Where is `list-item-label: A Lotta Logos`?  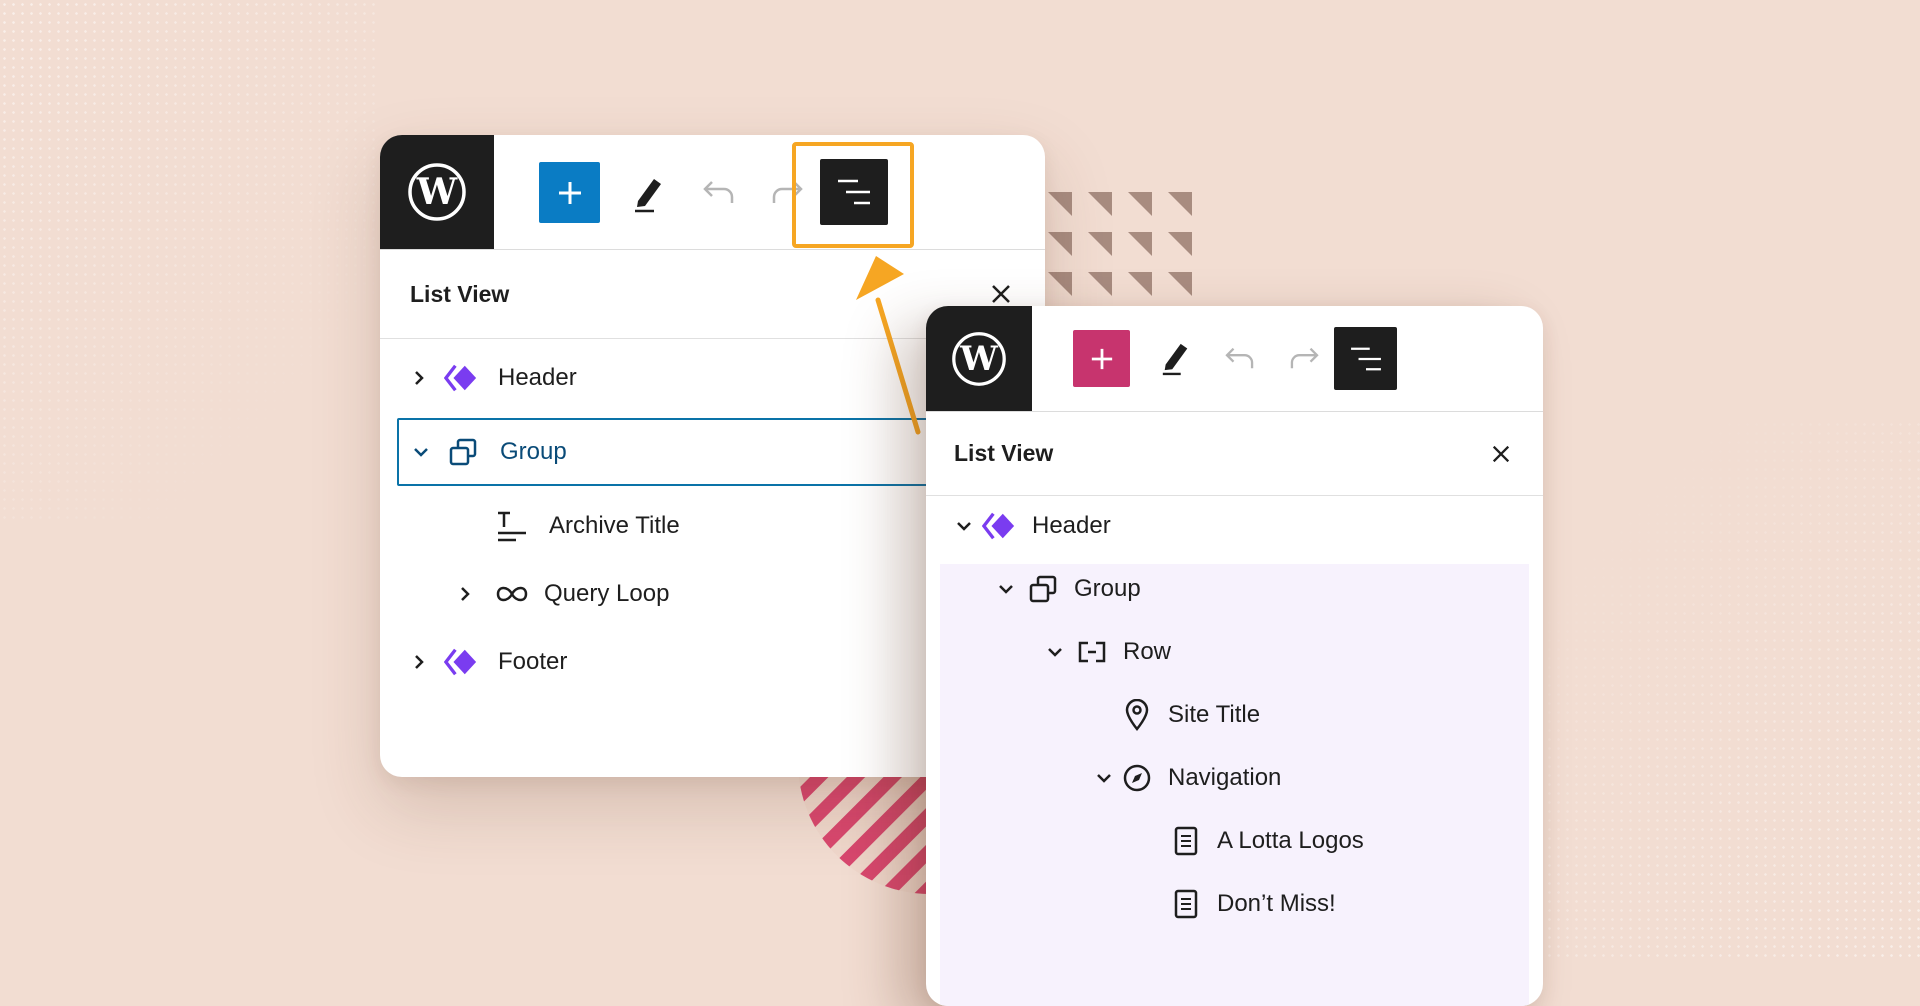 list-item-label: A Lotta Logos is located at coordinates (1290, 840).